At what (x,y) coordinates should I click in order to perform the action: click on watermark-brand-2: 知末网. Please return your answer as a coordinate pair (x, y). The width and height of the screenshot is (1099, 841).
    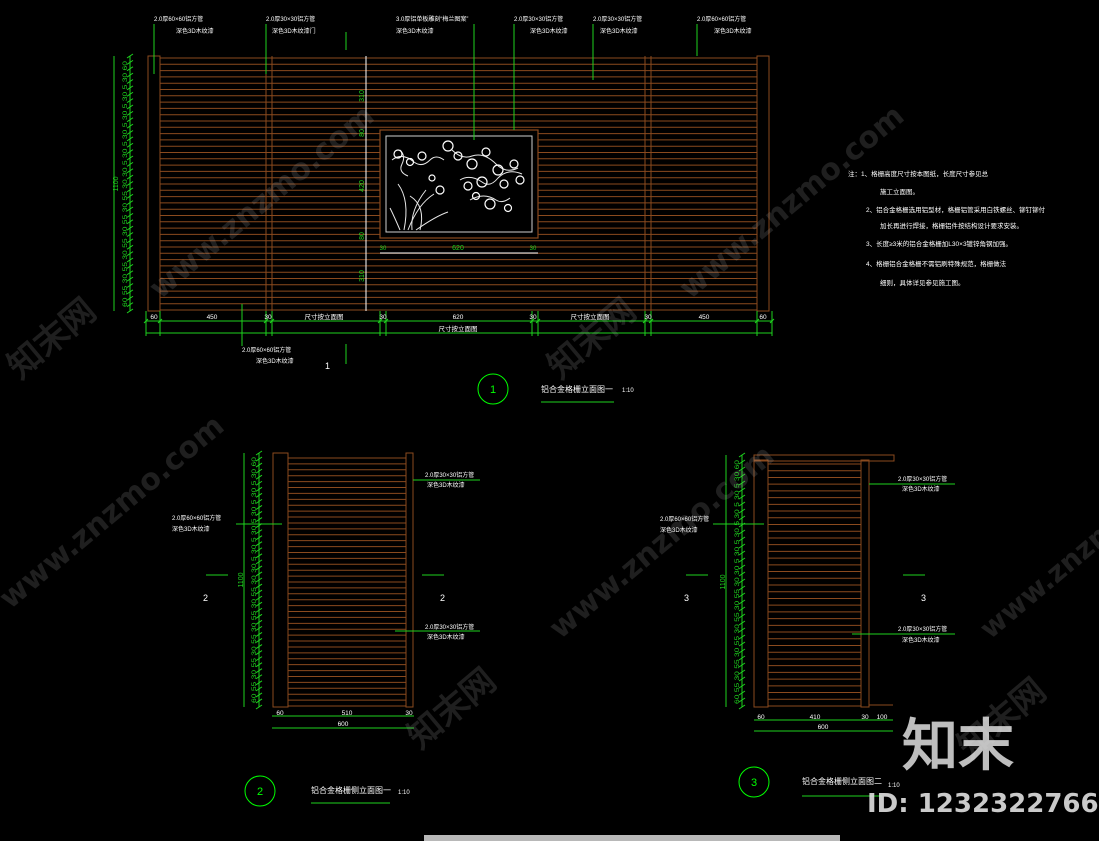
    Looking at the image, I should click on (592, 339).